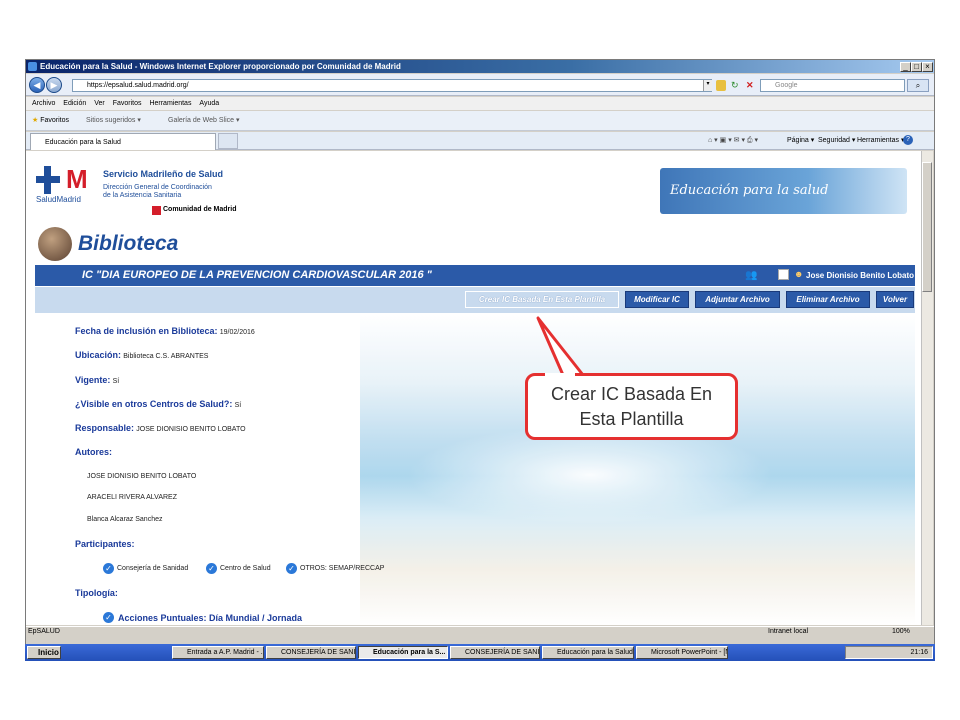  I want to click on responsable-row: Responsable: JOSE DIONISIO BENITO LOBATO, so click(160, 428).